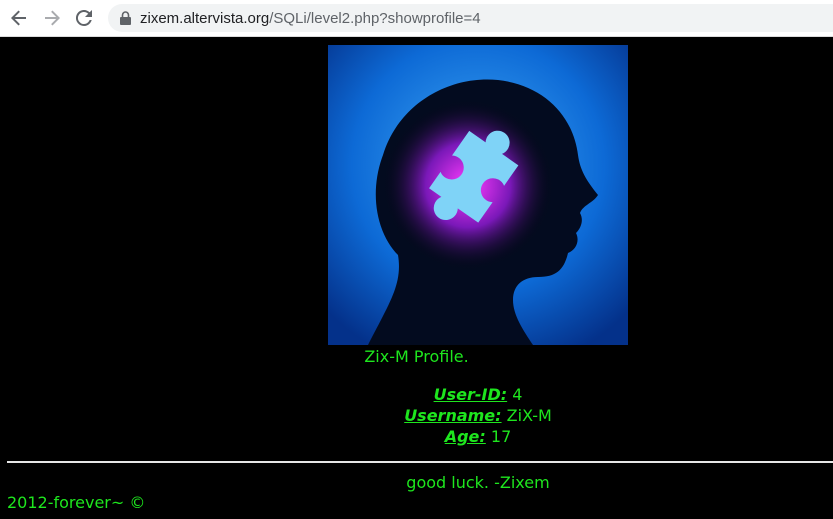 The image size is (833, 519). What do you see at coordinates (529, 415) in the screenshot?
I see `field-value: ZiX-M` at bounding box center [529, 415].